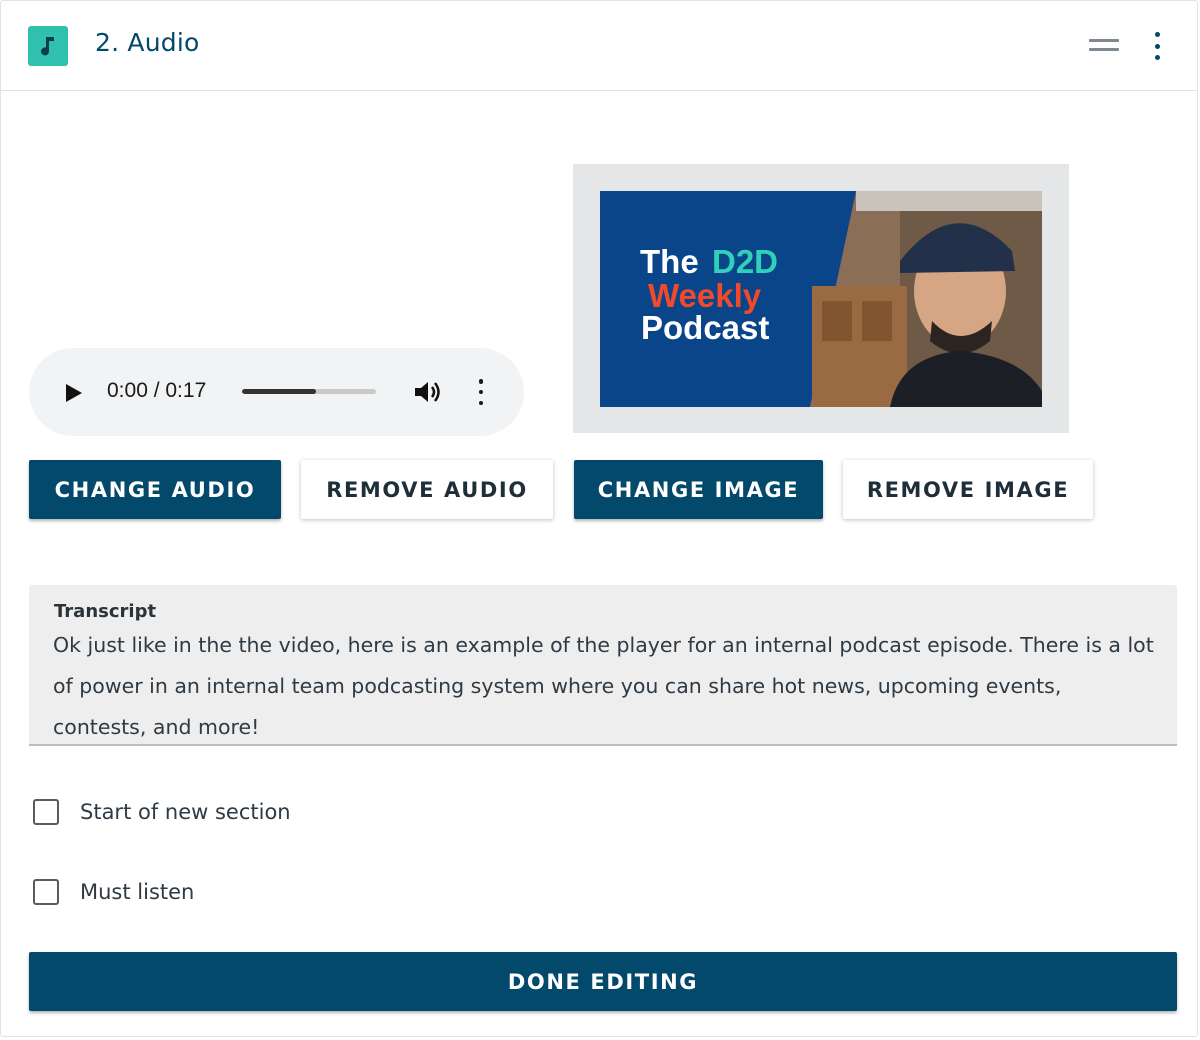 Image resolution: width=1200 pixels, height=1040 pixels. I want to click on cover-text-d2d: D2D, so click(745, 261).